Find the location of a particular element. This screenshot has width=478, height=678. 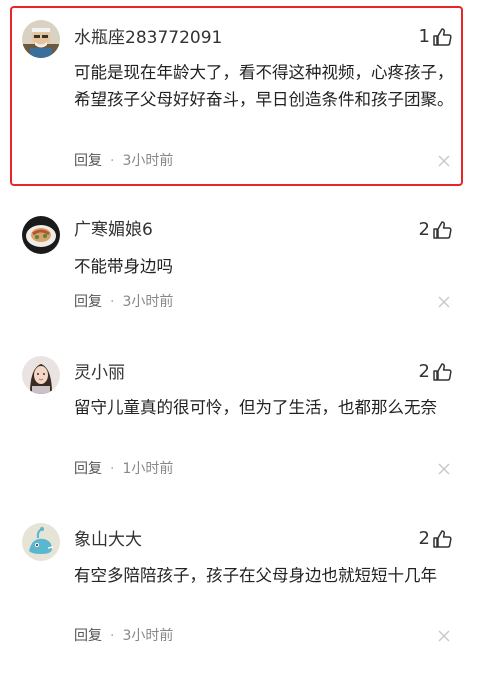

username: 水瓶座283772091 is located at coordinates (148, 38).